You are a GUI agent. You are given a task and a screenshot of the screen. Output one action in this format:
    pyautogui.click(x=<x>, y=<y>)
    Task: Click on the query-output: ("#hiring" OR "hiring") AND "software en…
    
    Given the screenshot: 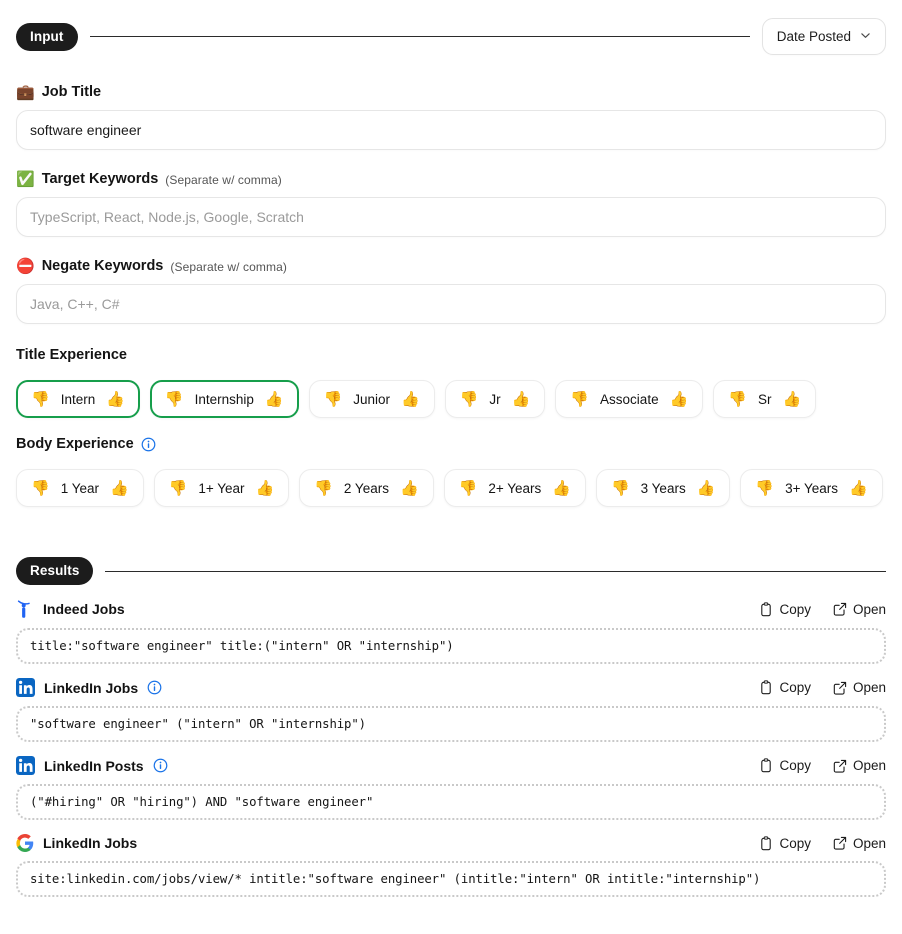 What is the action you would take?
    pyautogui.click(x=451, y=802)
    